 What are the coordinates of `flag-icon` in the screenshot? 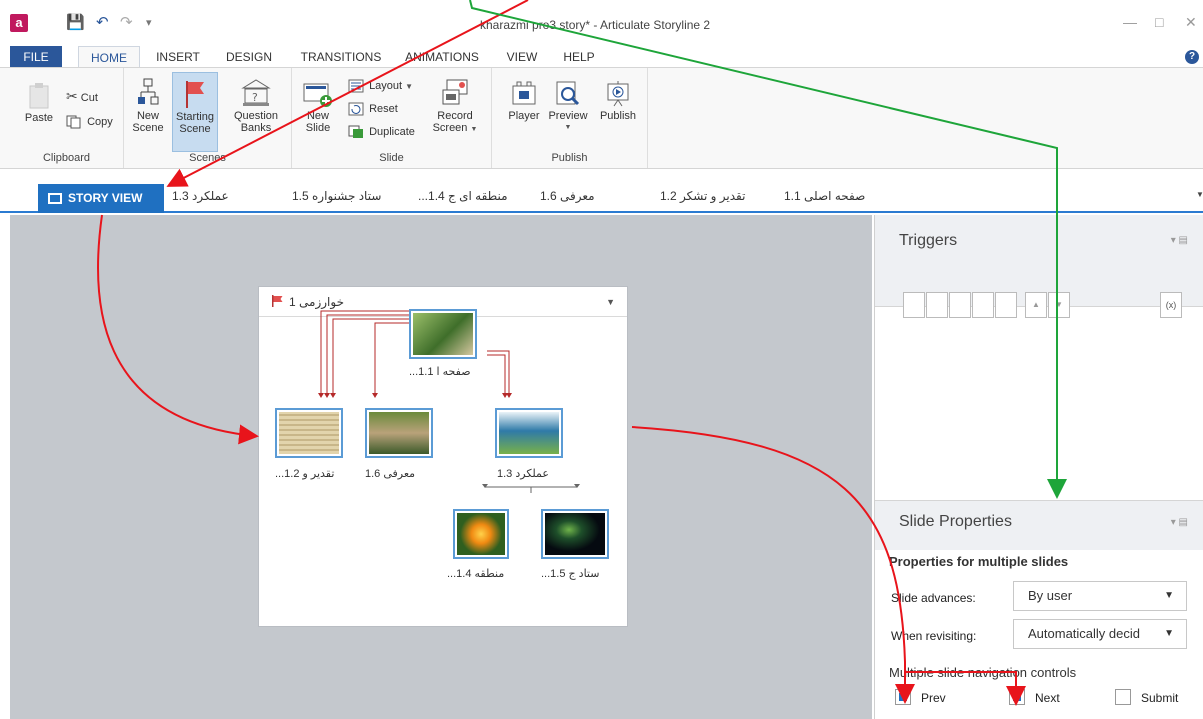 It's located at (195, 94).